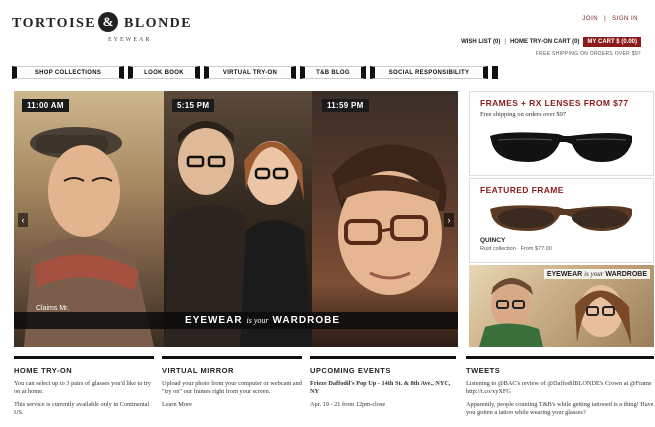 The height and width of the screenshot is (427, 655). What do you see at coordinates (213, 320) in the screenshot?
I see `hero-caption-eyewear: EYEWEAR` at bounding box center [213, 320].